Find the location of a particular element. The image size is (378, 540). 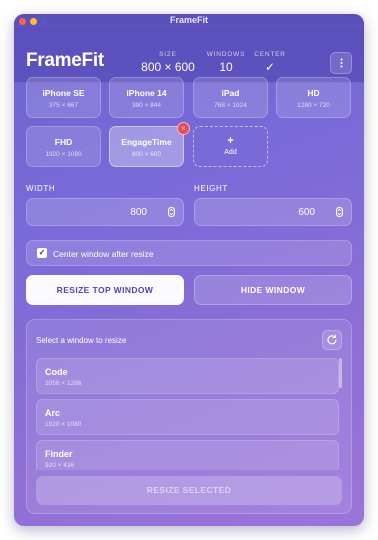

center-stat-value: ✓ is located at coordinates (270, 67).